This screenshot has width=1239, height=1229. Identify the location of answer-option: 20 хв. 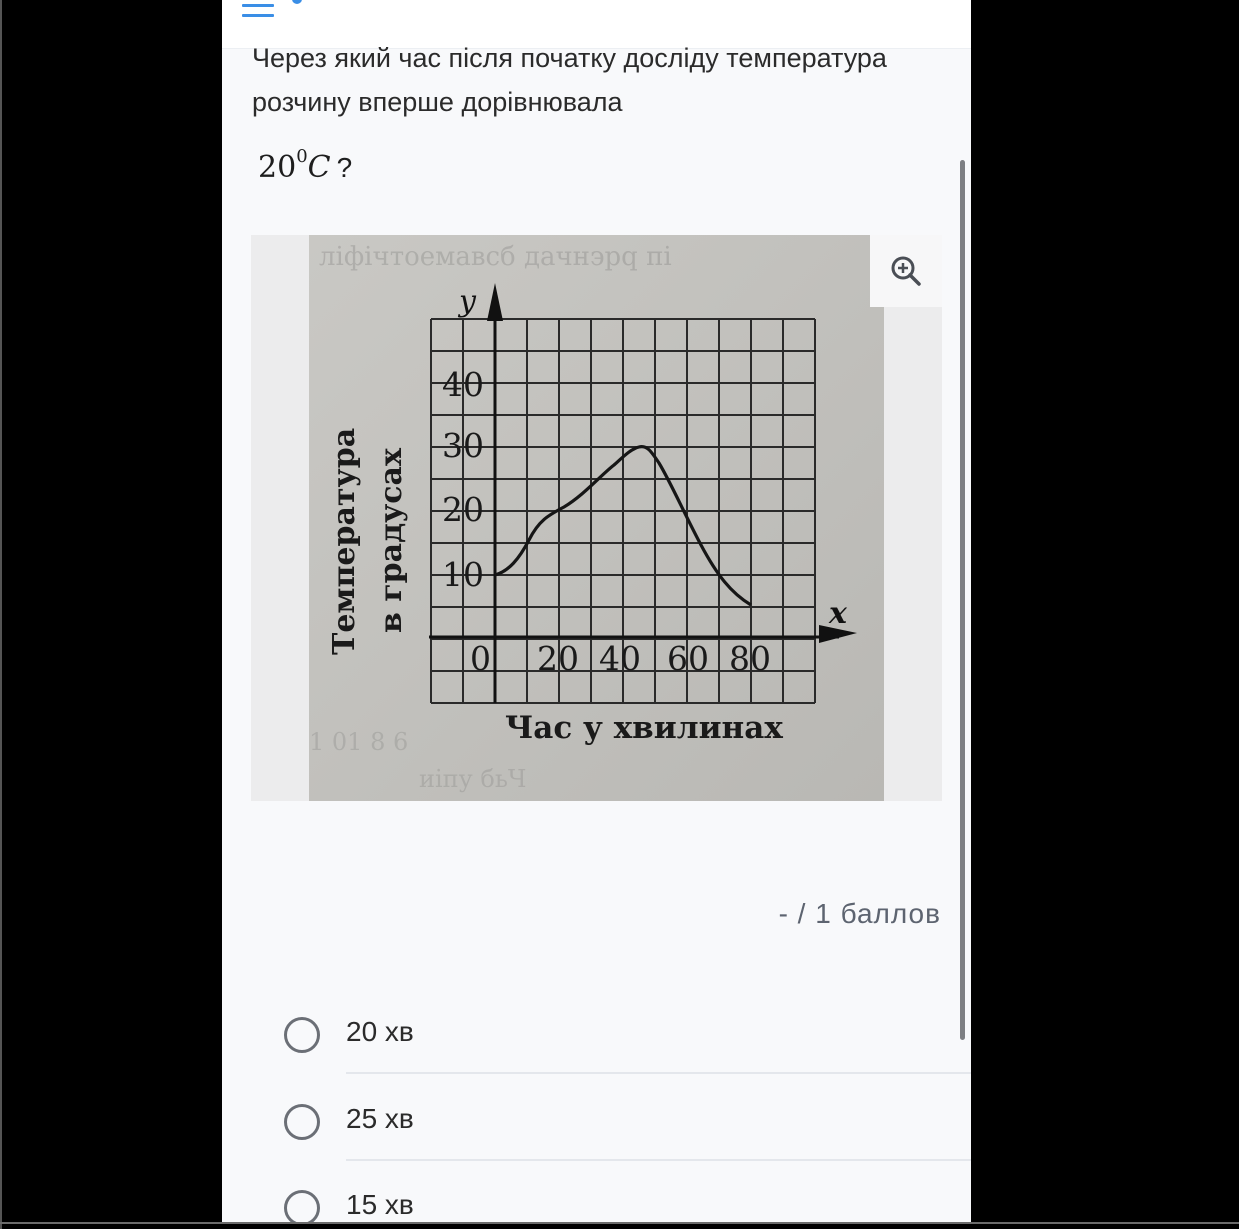
(627, 1042).